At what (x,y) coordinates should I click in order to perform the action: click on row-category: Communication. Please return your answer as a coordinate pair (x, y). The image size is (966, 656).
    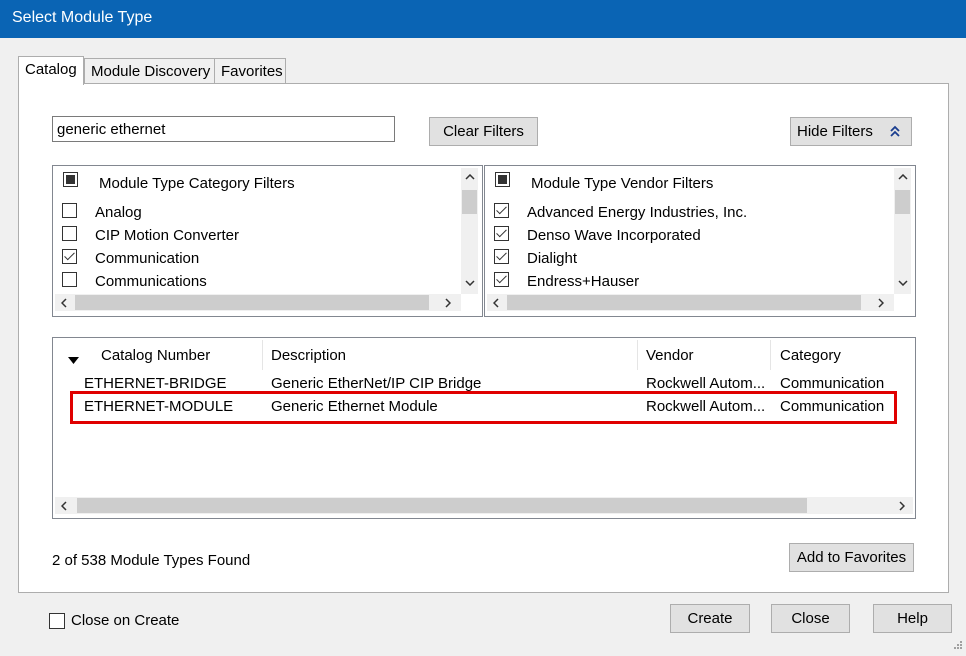
    Looking at the image, I should click on (832, 383).